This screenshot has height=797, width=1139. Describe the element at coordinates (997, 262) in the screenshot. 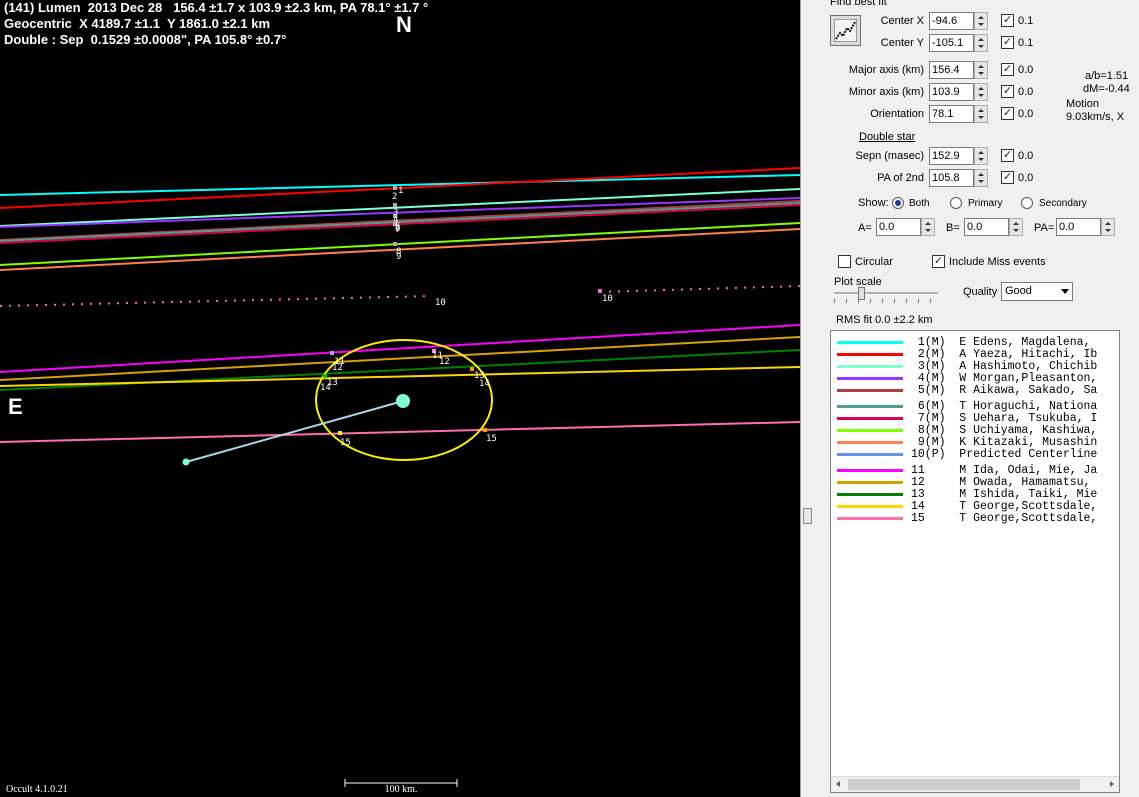

I see `include-miss-label: Include Miss events` at that location.